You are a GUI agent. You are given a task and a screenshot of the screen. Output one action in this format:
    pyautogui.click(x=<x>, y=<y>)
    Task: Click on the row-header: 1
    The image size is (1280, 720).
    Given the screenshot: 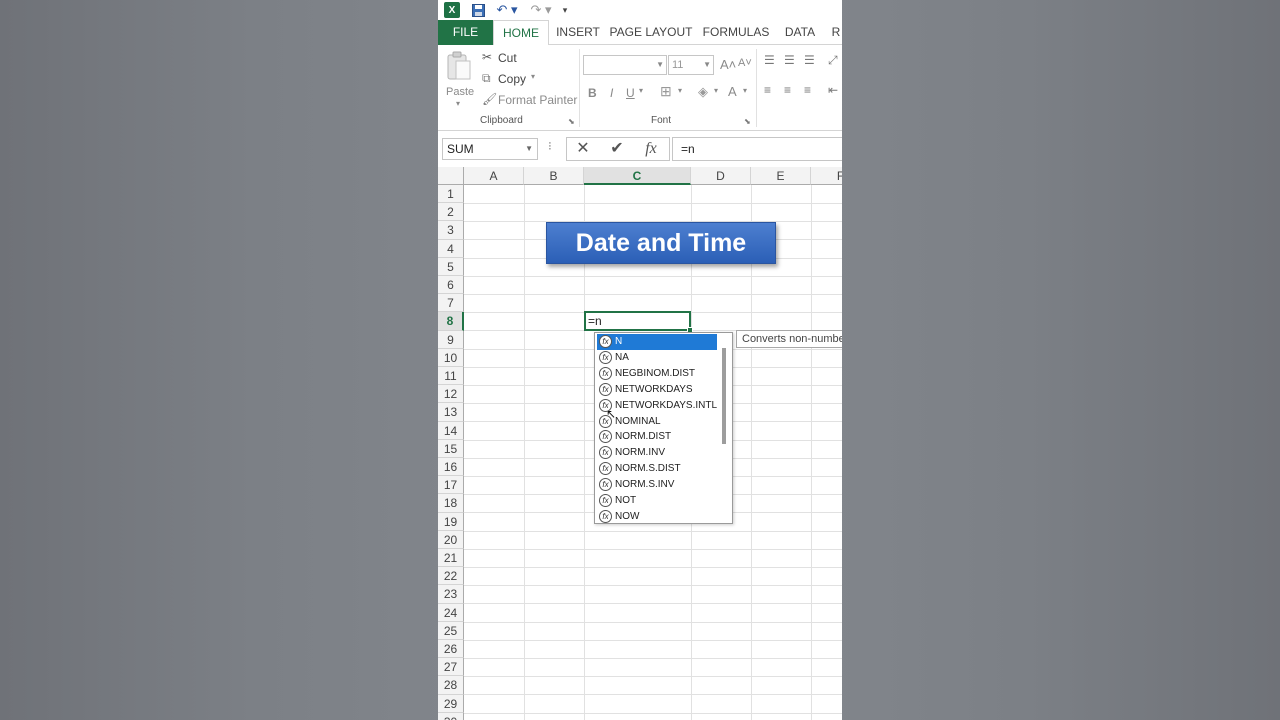 What is the action you would take?
    pyautogui.click(x=451, y=194)
    